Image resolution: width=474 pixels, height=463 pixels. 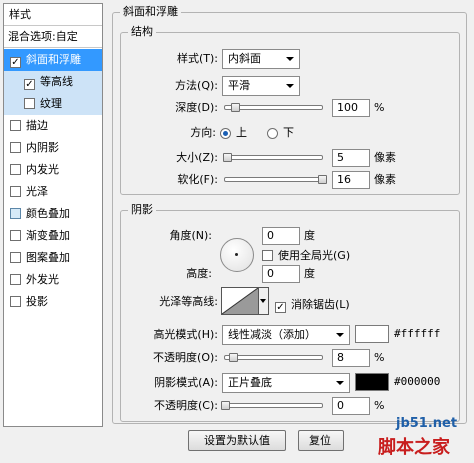 What do you see at coordinates (186, 382) in the screenshot?
I see `shadow-mode-label: 阴影模式(A):` at bounding box center [186, 382].